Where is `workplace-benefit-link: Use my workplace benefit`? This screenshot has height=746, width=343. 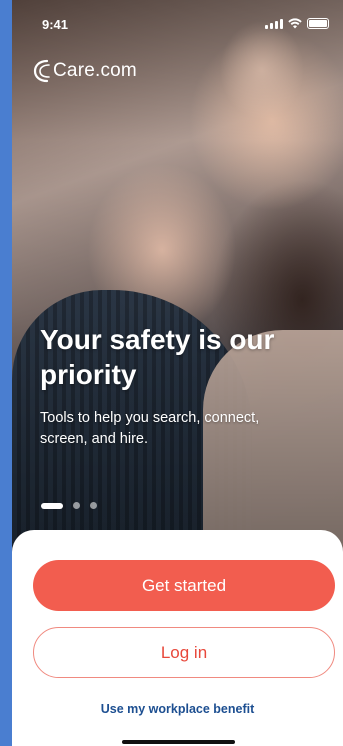
workplace-benefit-link: Use my workplace benefit is located at coordinates (177, 709).